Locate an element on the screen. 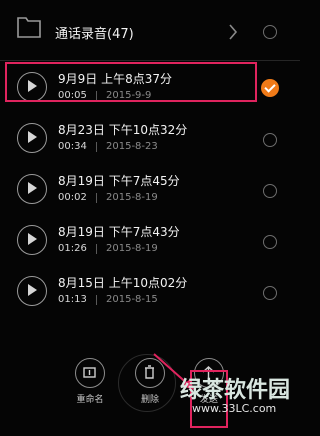 Image resolution: width=320 pixels, height=436 pixels. recording-duration: 01:13 is located at coordinates (72, 299).